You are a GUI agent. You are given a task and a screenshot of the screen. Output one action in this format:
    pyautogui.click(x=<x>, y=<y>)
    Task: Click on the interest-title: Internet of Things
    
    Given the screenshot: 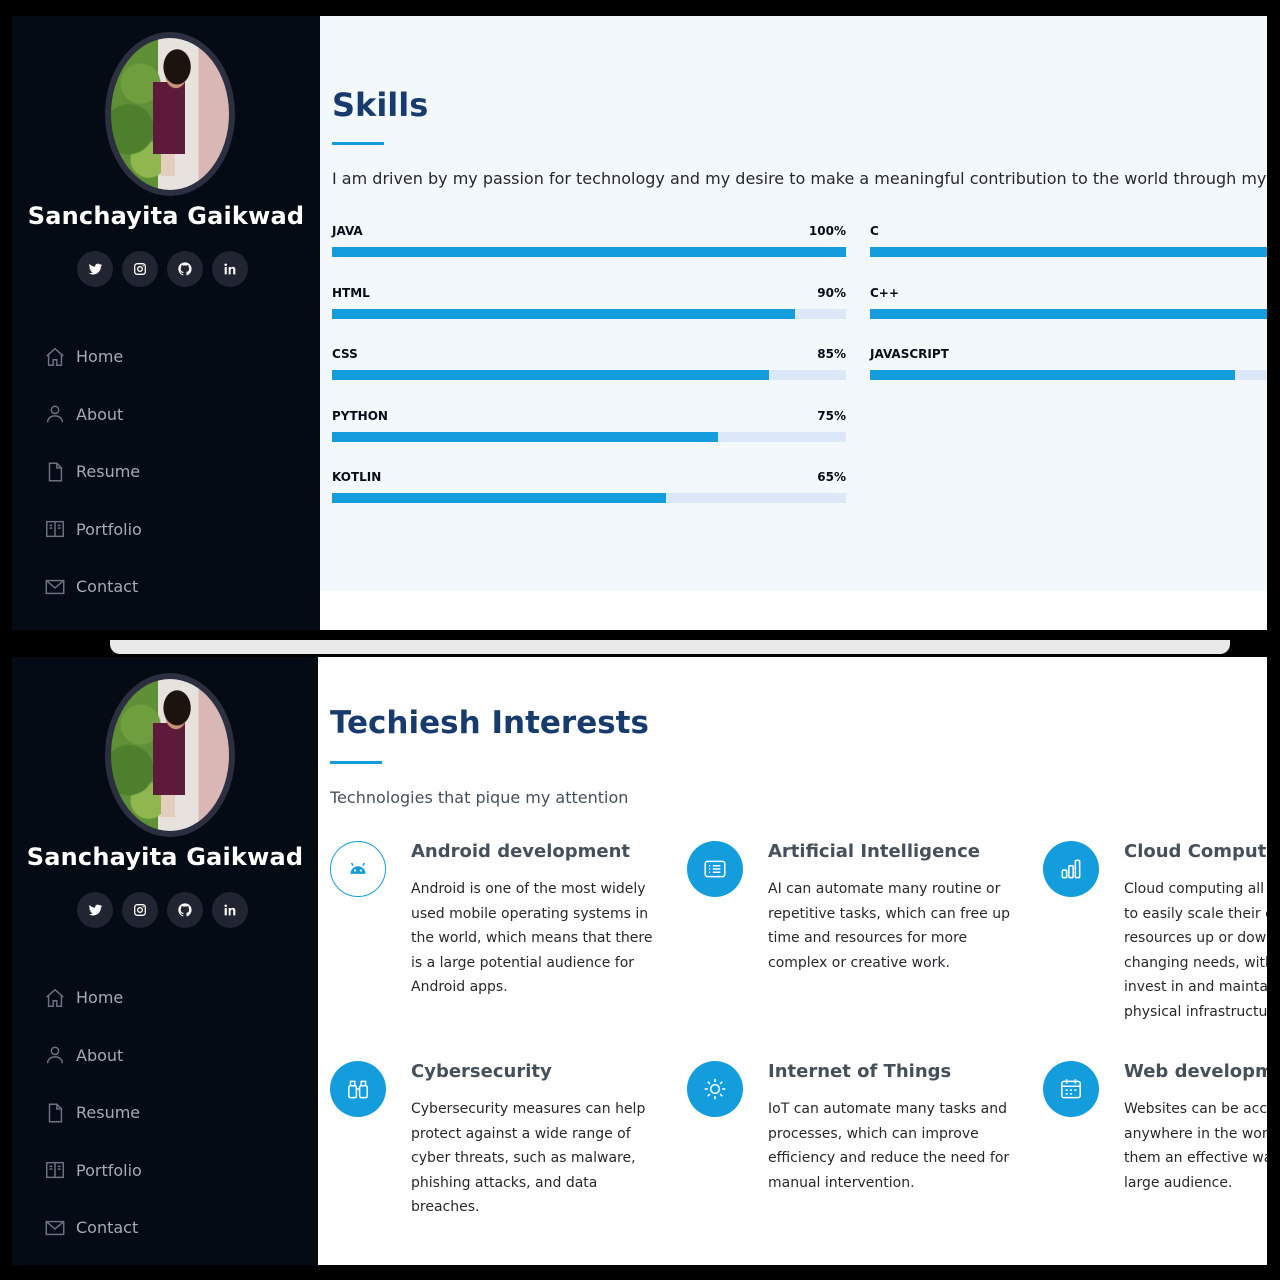 What is the action you would take?
    pyautogui.click(x=860, y=1071)
    